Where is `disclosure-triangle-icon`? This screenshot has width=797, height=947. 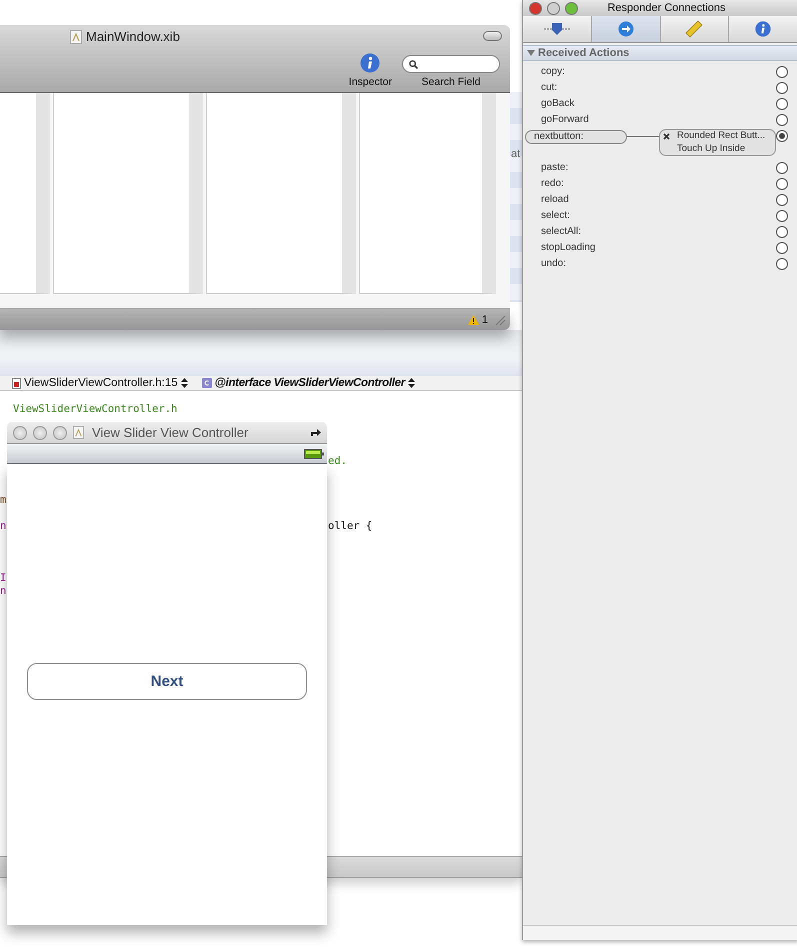 disclosure-triangle-icon is located at coordinates (531, 53).